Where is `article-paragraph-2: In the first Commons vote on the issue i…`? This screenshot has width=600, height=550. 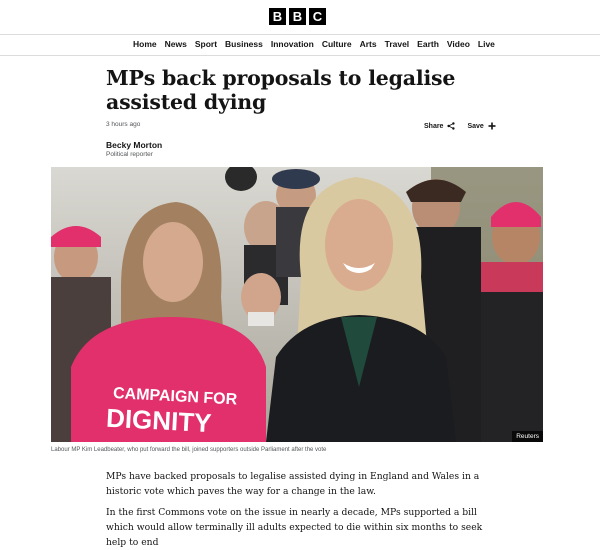 article-paragraph-2: In the first Commons vote on the issue i… is located at coordinates (294, 527).